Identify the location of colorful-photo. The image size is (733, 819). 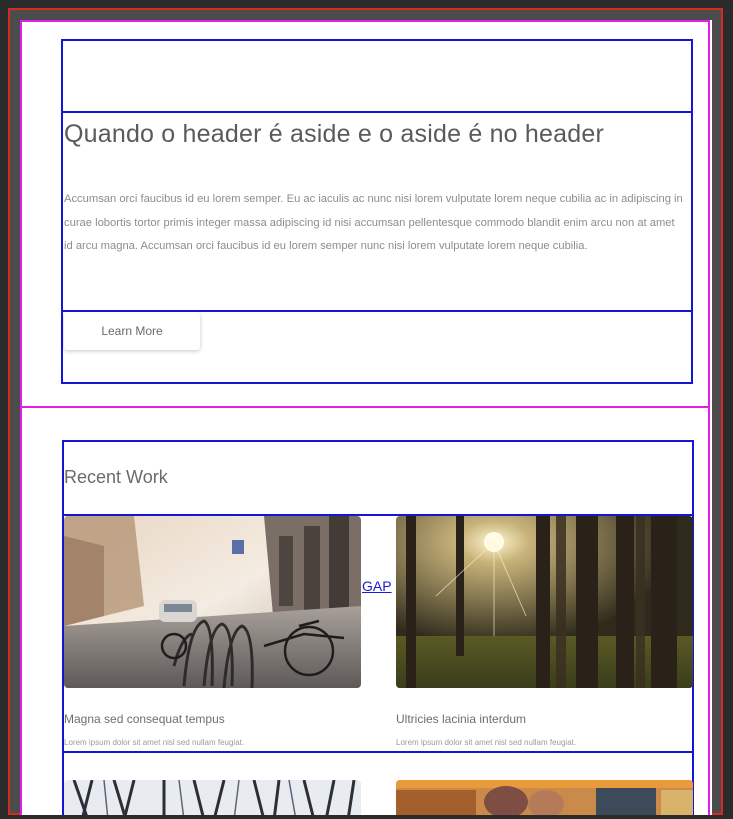
(544, 797).